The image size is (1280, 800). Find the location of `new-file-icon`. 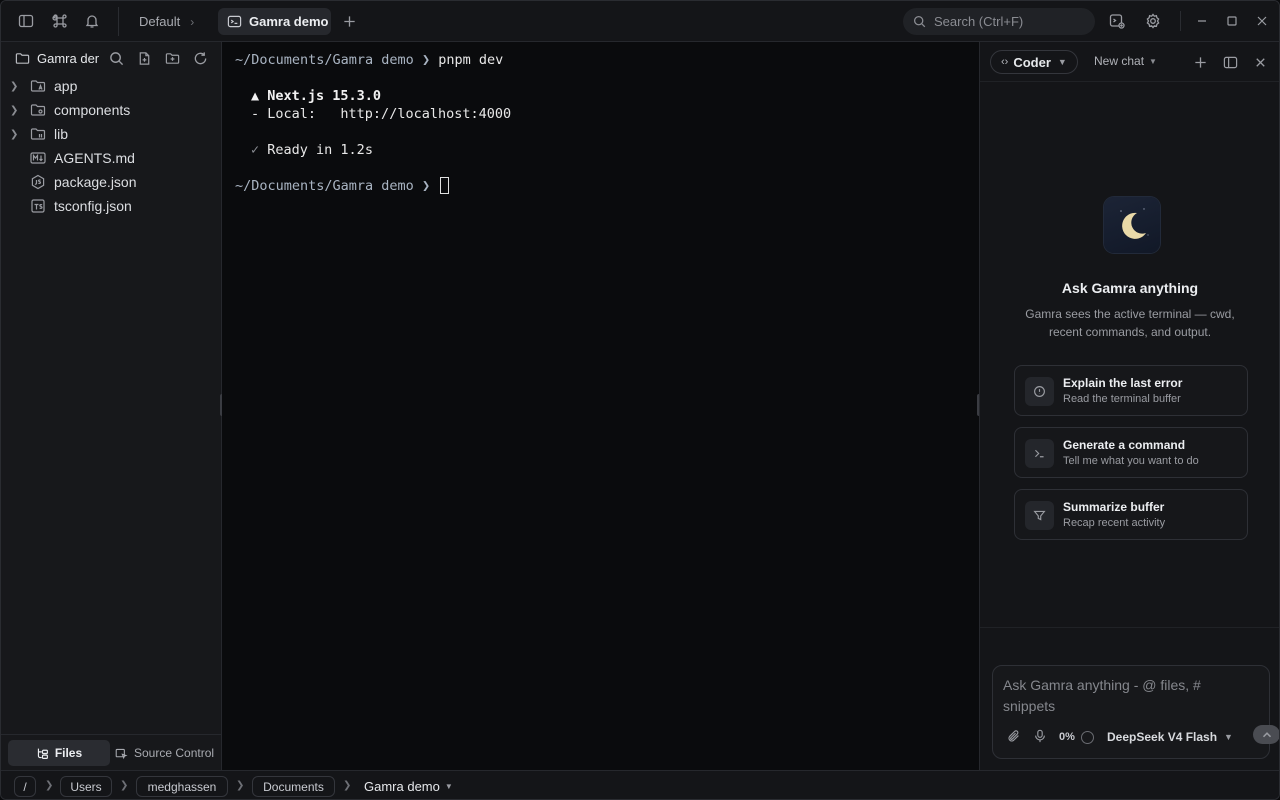

new-file-icon is located at coordinates (144, 58).